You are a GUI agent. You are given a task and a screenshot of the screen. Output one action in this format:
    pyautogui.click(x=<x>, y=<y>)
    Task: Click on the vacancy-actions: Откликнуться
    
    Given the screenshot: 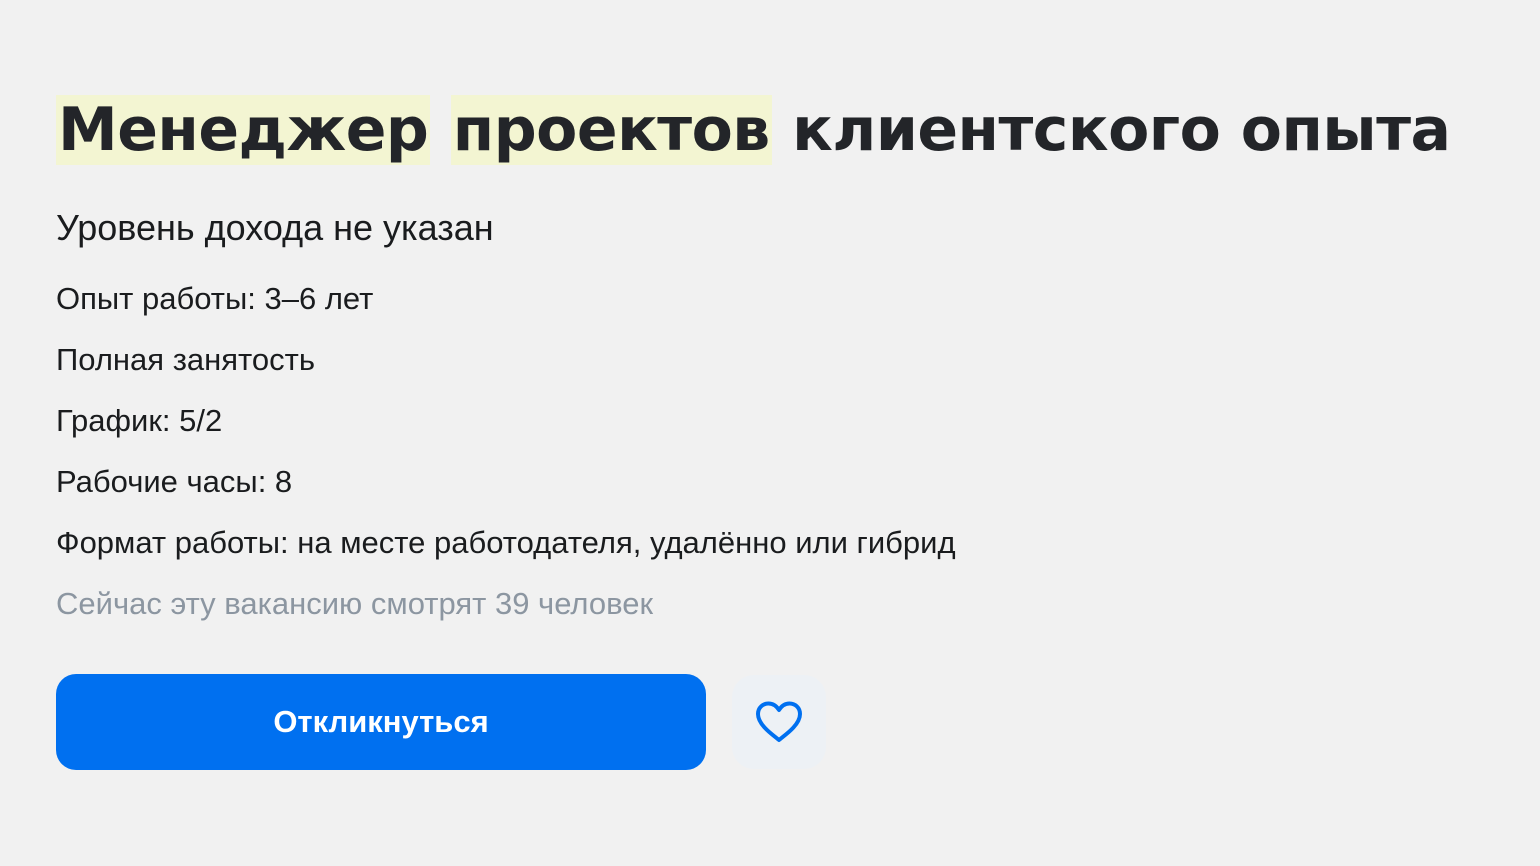 What is the action you would take?
    pyautogui.click(x=776, y=722)
    